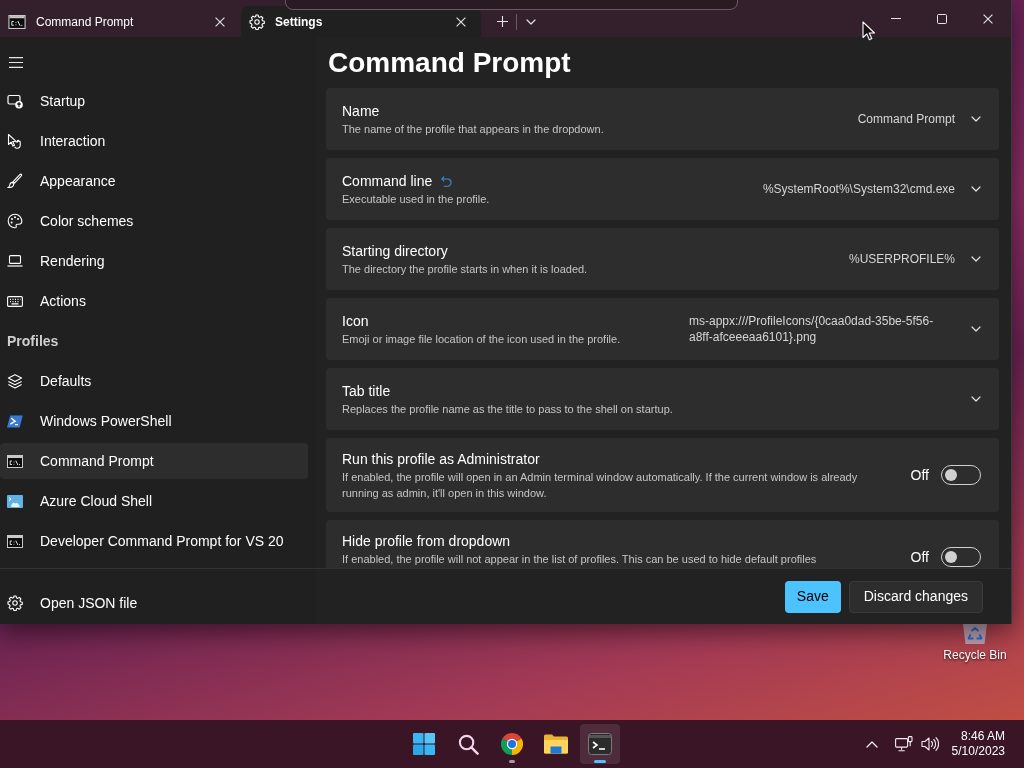 This screenshot has height=768, width=1024. What do you see at coordinates (33, 341) in the screenshot?
I see `section-header: Profiles` at bounding box center [33, 341].